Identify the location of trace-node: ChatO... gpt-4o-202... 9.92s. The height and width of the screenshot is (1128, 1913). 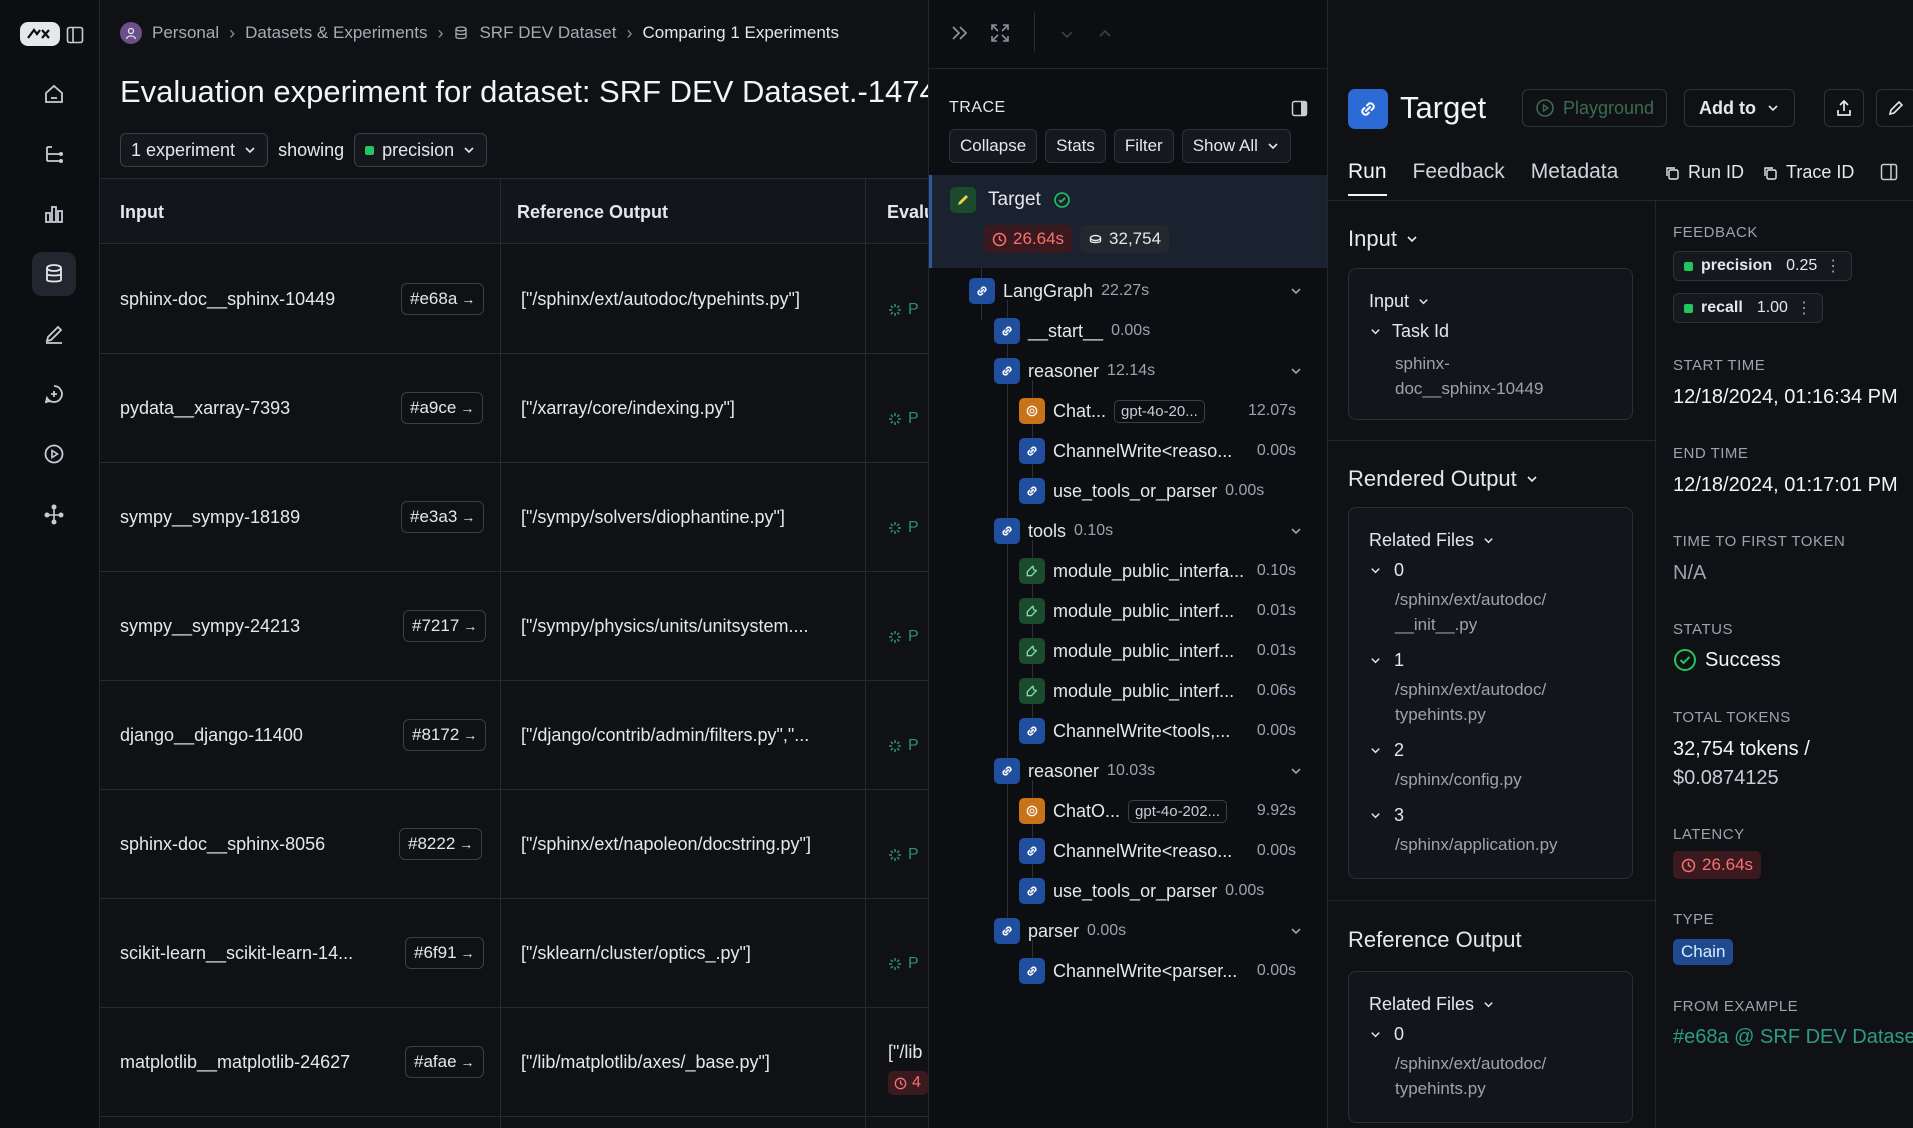
(1157, 811).